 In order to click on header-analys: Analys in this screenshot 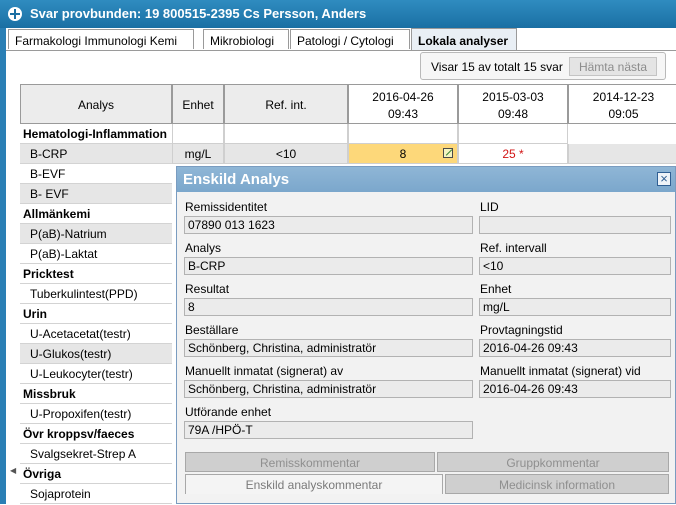, I will do `click(96, 104)`.